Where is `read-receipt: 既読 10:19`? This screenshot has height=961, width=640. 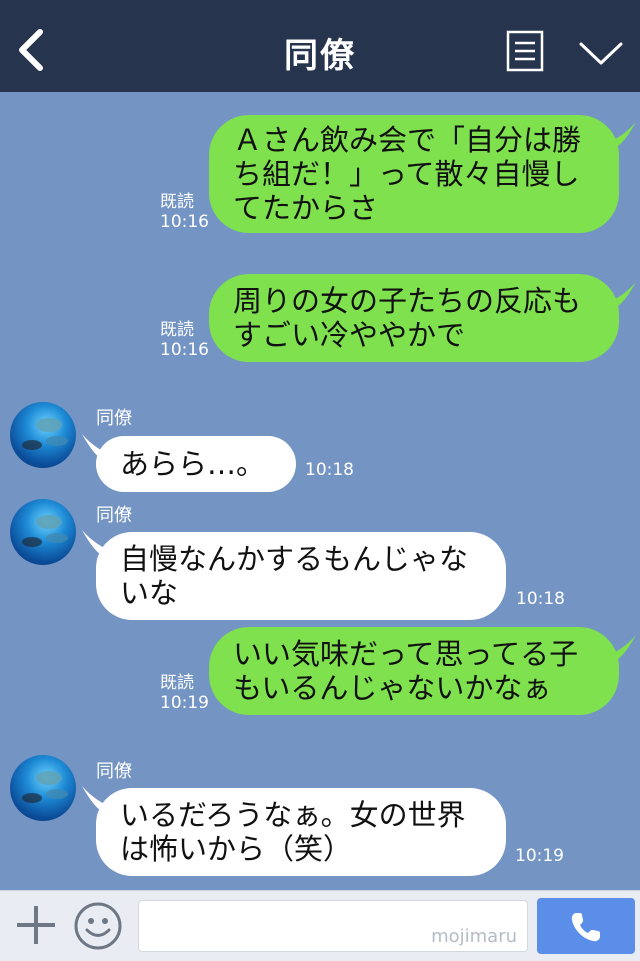 read-receipt: 既読 10:19 is located at coordinates (184, 693).